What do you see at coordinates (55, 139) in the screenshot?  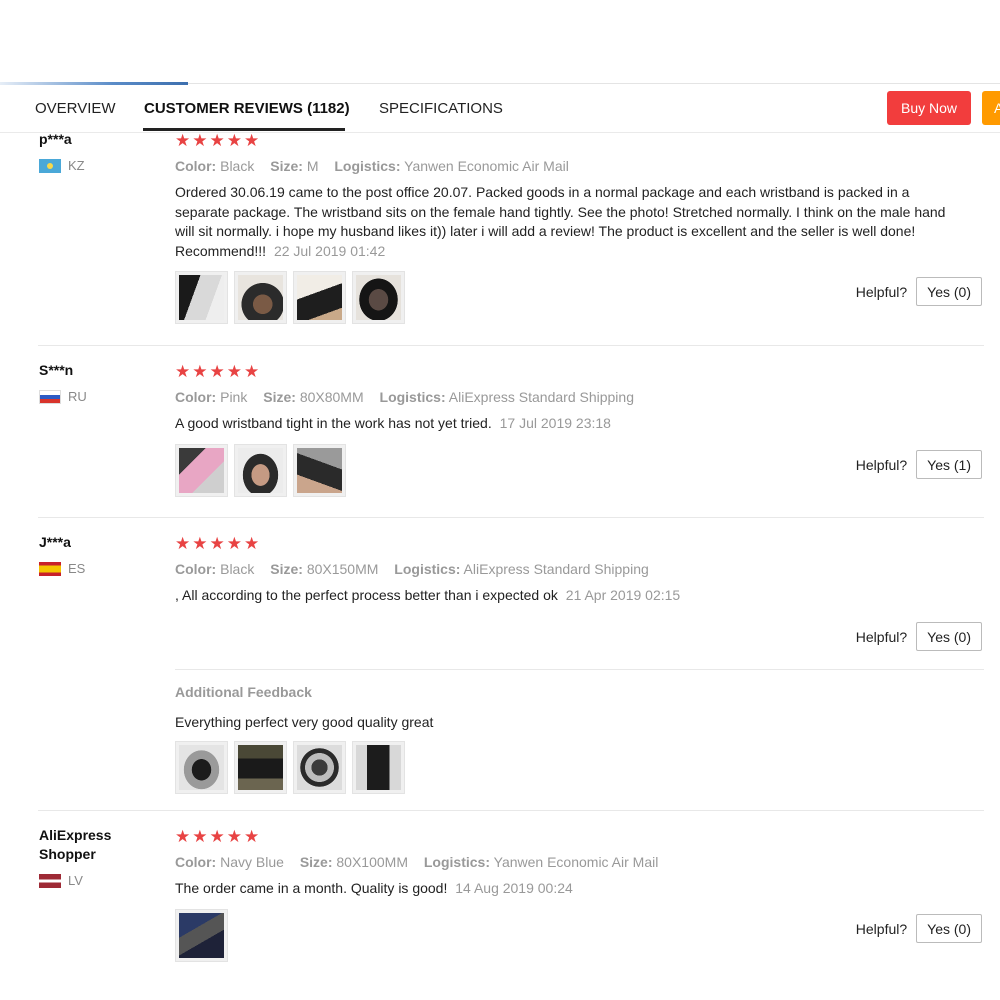 I see `reviewer-name: p***a` at bounding box center [55, 139].